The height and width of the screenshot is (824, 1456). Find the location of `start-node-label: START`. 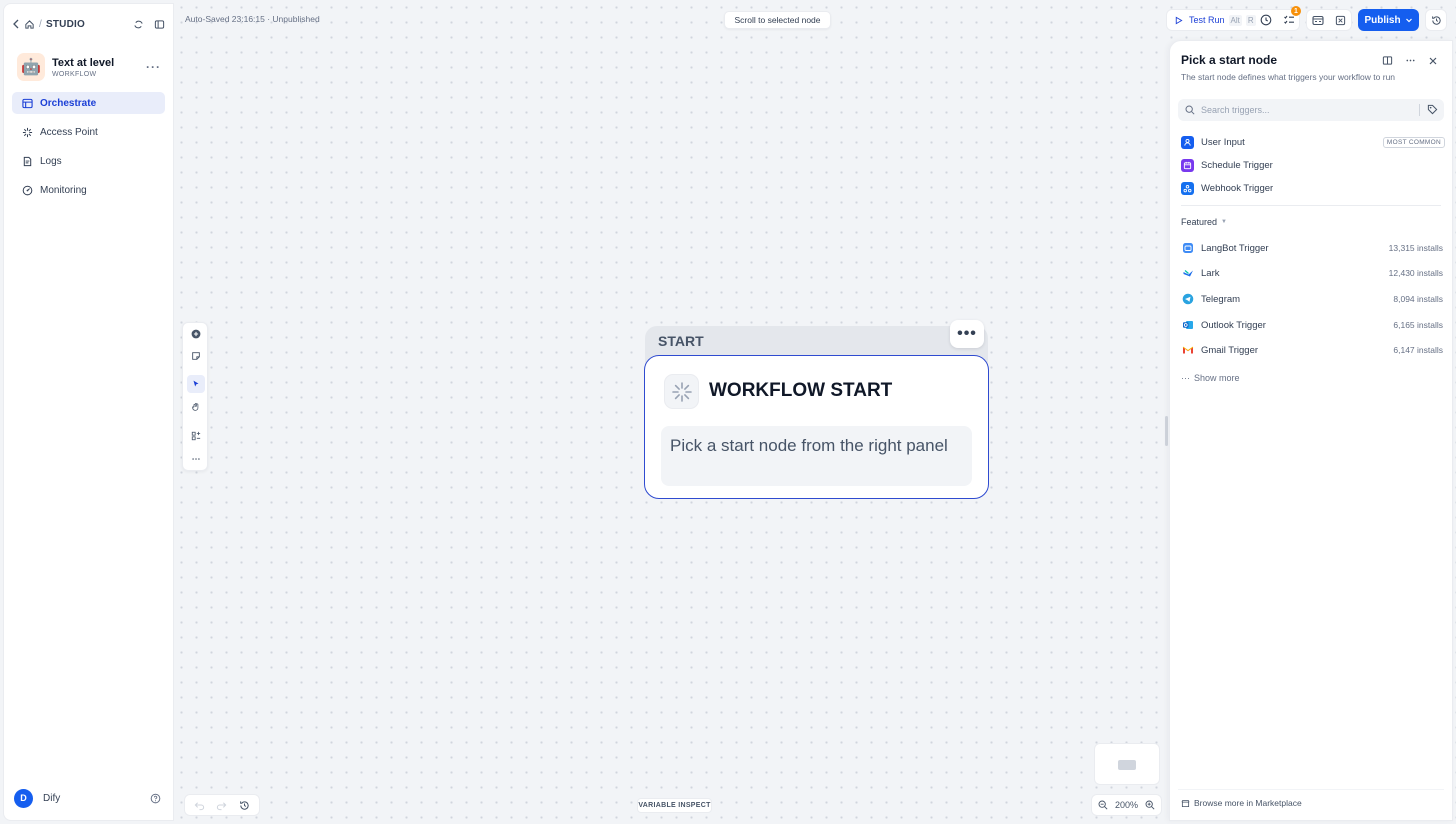

start-node-label: START is located at coordinates (681, 341).